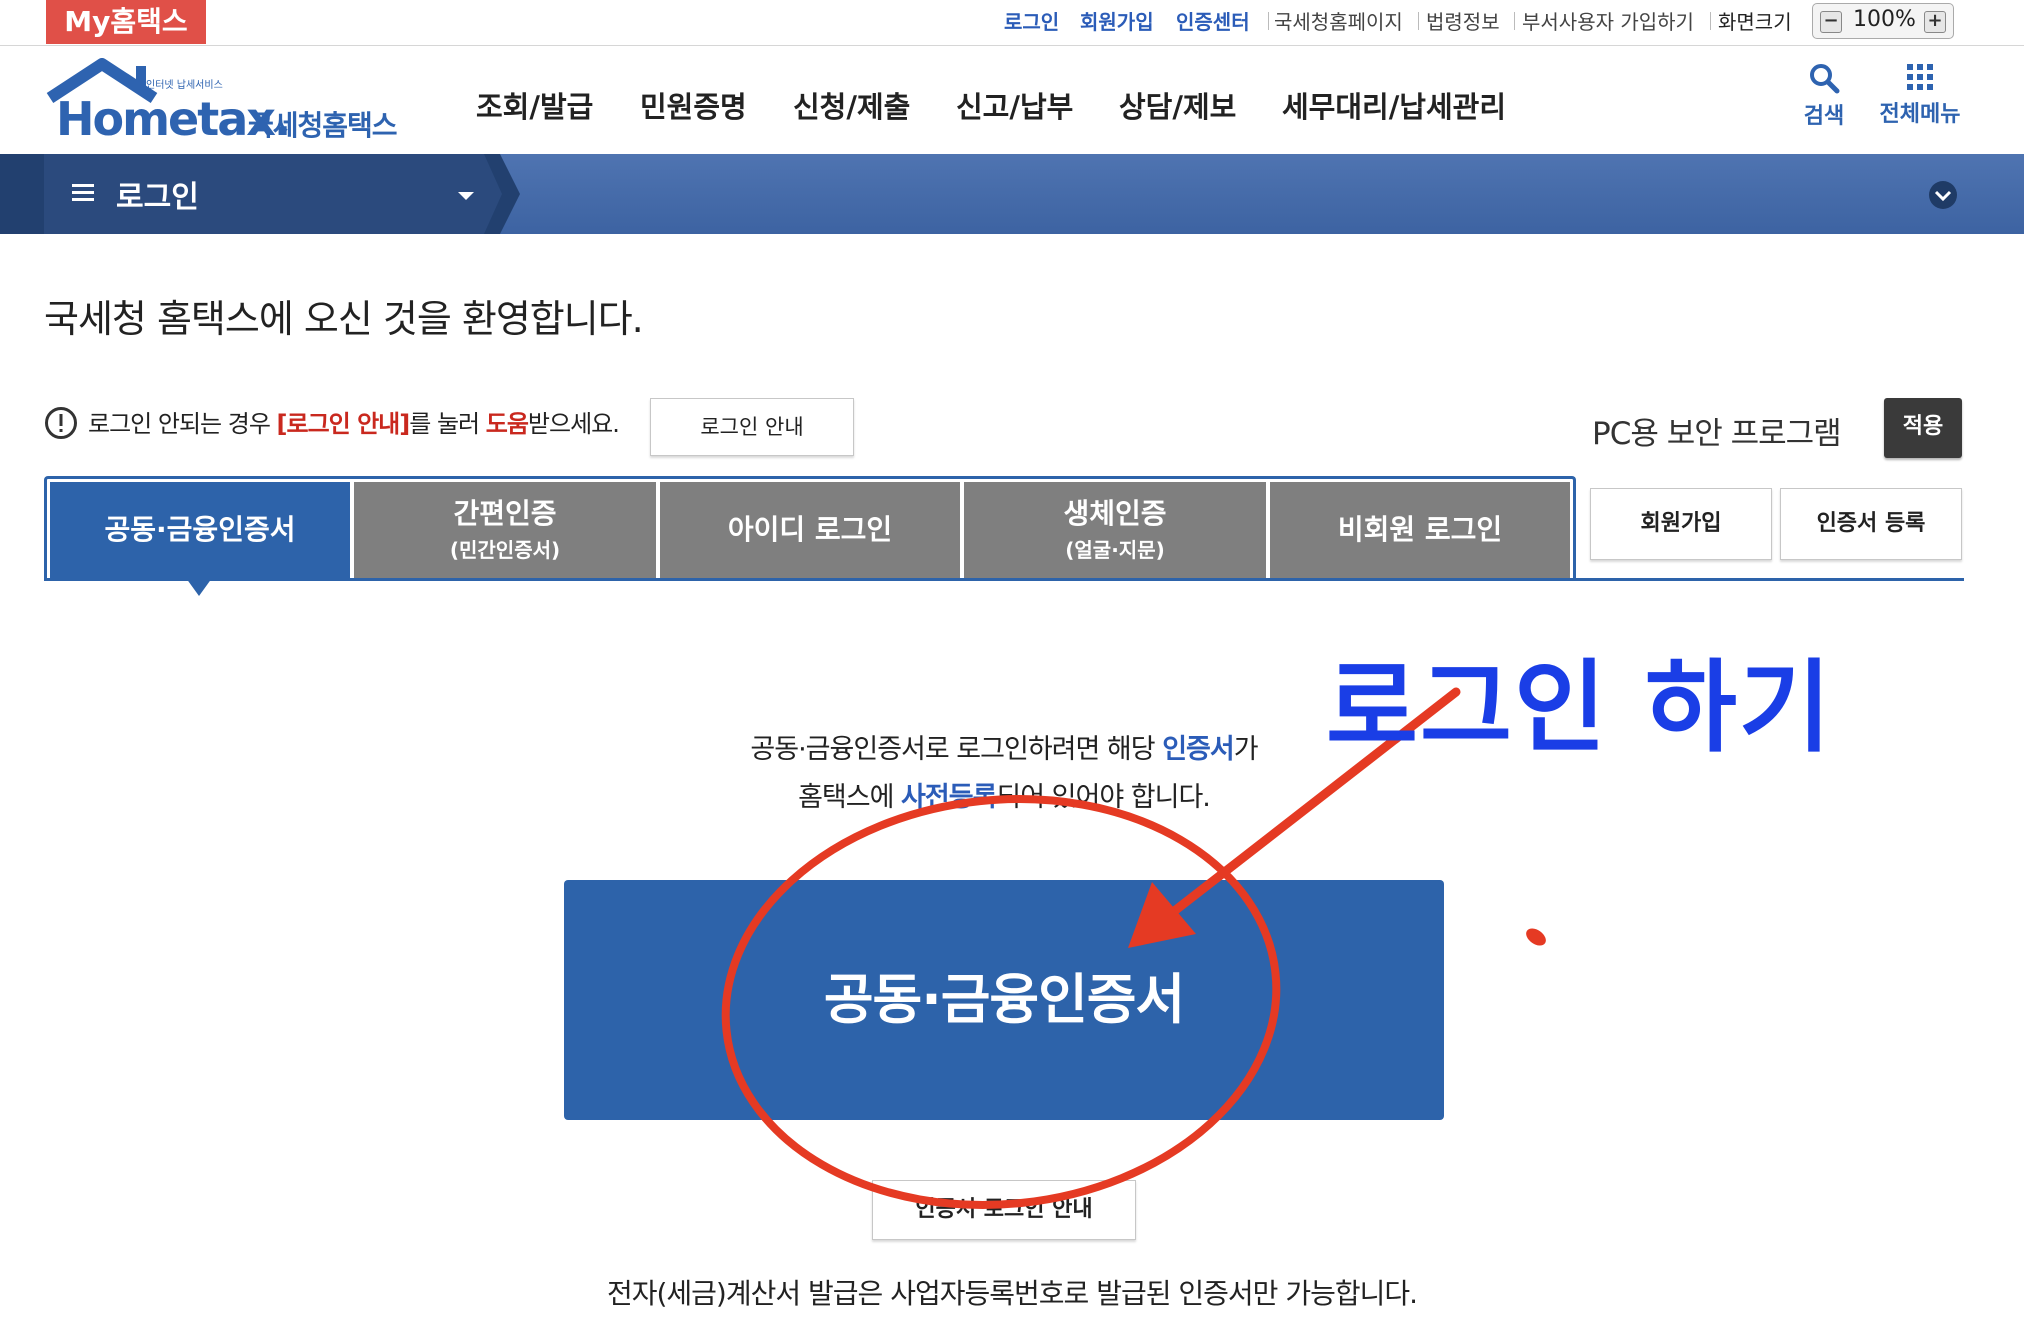  I want to click on stray-marker-dot, so click(1536, 937).